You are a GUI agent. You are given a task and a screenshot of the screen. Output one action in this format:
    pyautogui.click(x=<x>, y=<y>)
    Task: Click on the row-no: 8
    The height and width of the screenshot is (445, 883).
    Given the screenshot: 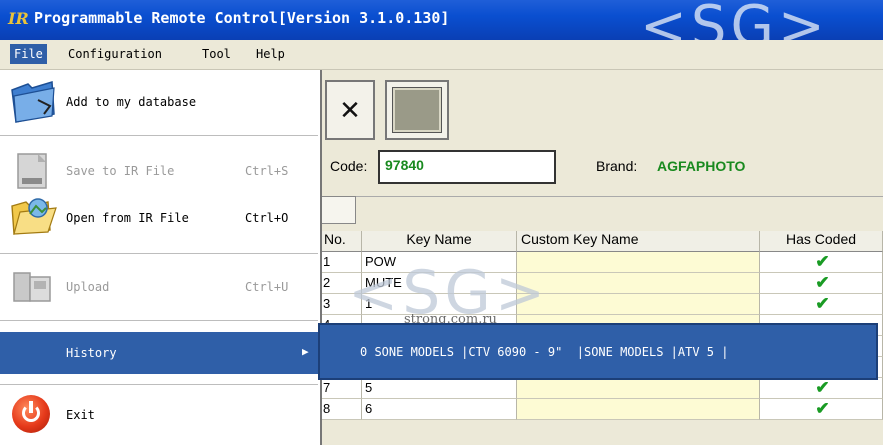 What is the action you would take?
    pyautogui.click(x=341, y=409)
    